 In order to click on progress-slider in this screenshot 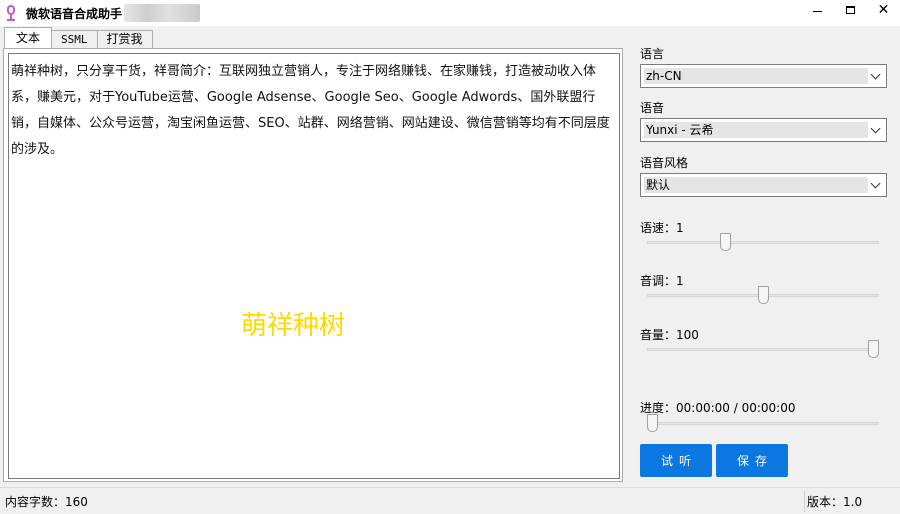, I will do `click(763, 424)`.